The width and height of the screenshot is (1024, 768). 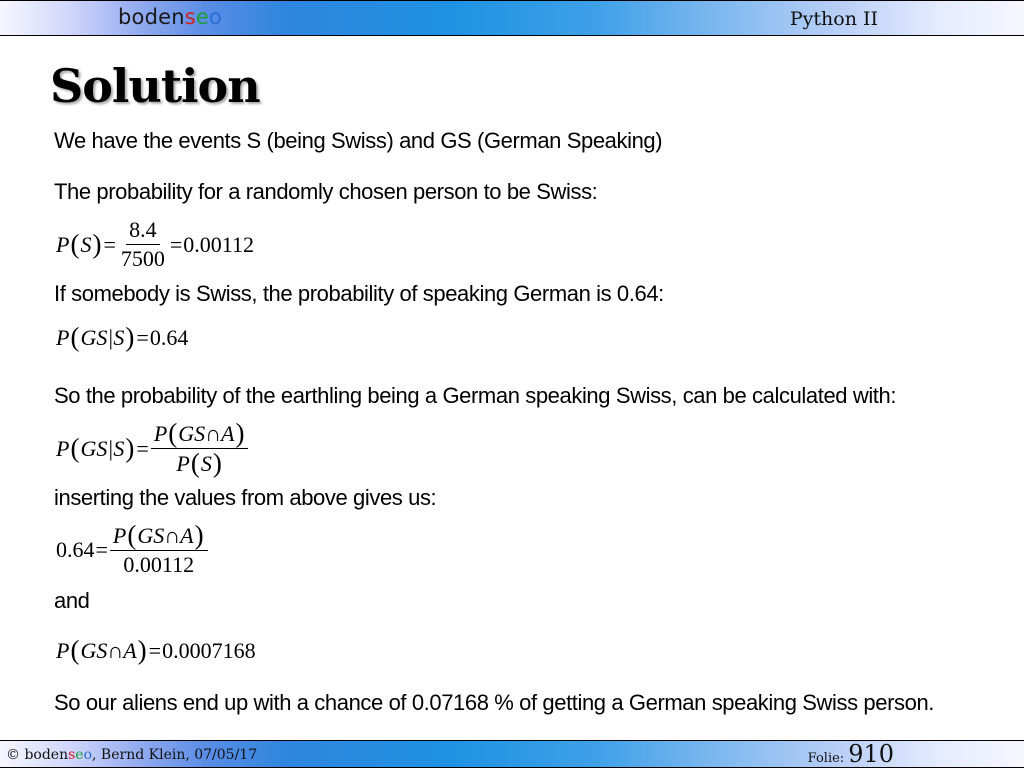 I want to click on fraction-denominator: 0.00112, so click(x=159, y=564).